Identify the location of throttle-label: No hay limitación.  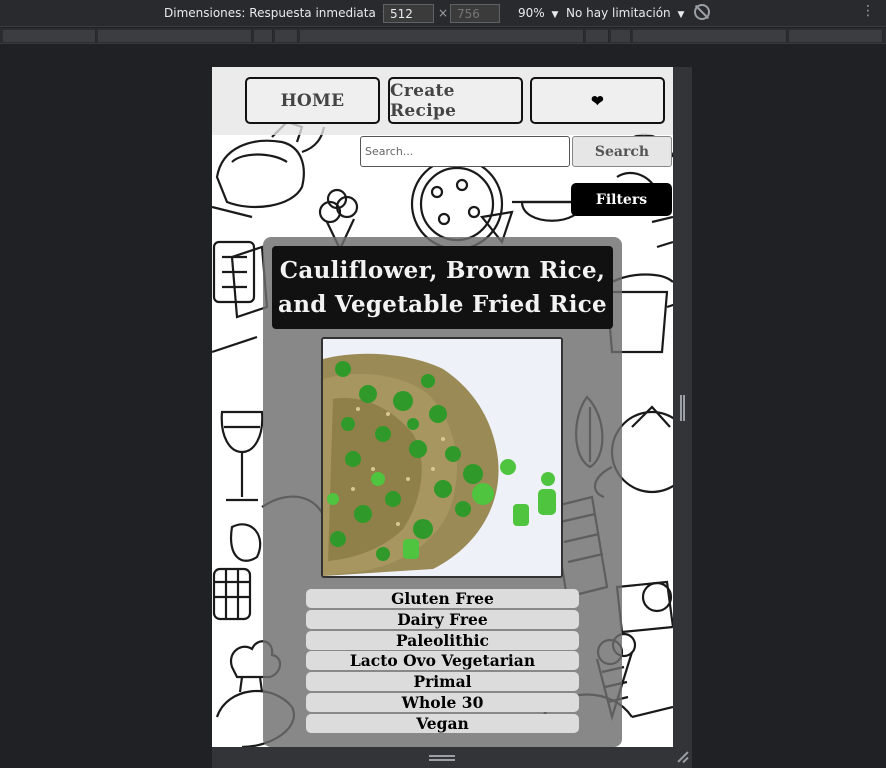
(618, 13).